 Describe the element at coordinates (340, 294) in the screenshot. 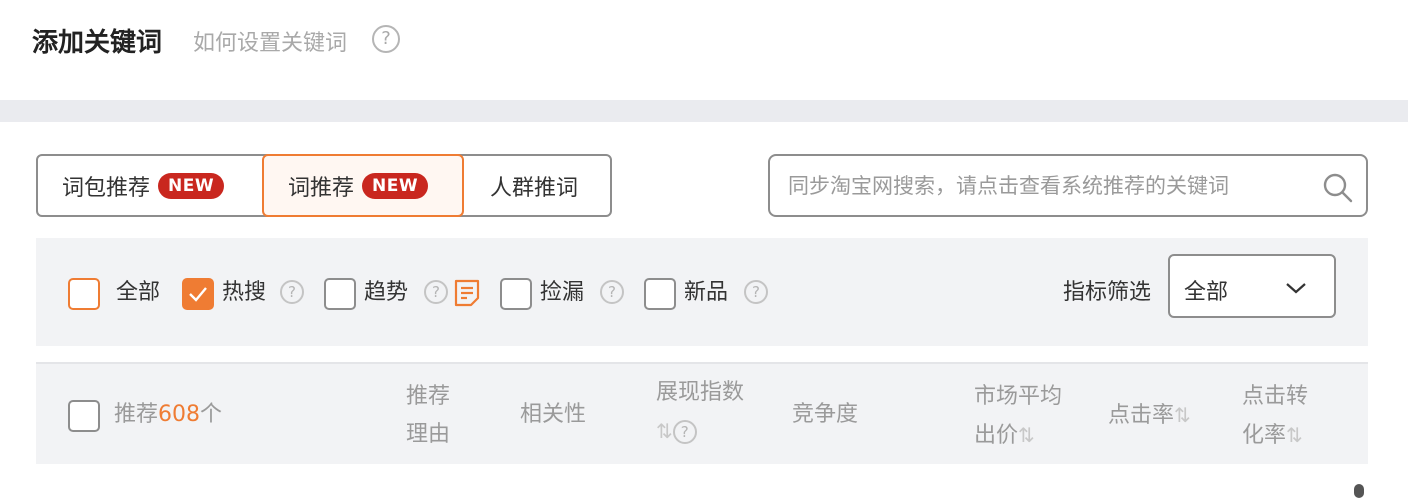

I see `filter-trend-checkbox` at that location.